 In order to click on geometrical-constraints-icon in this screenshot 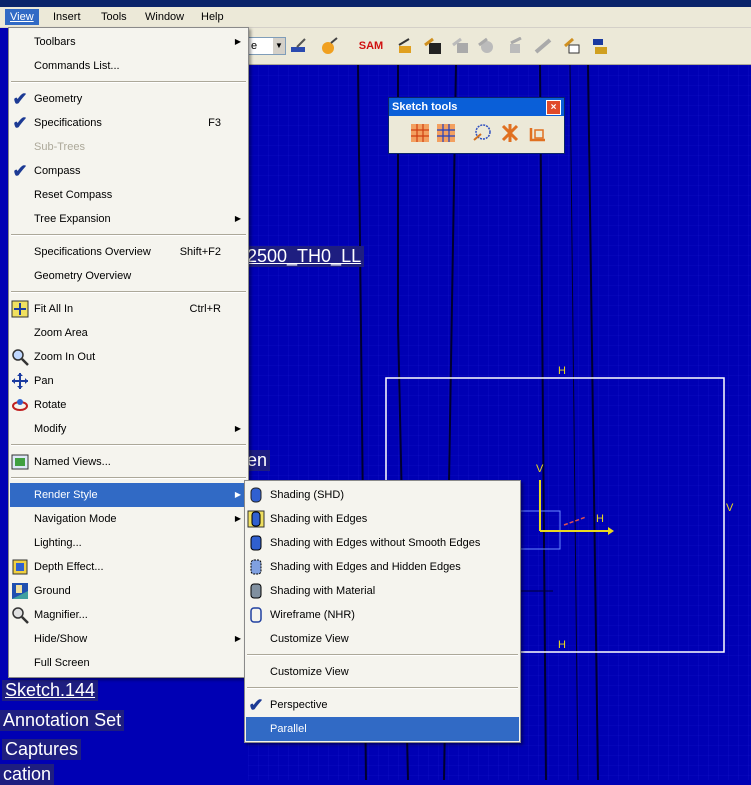, I will do `click(510, 134)`.